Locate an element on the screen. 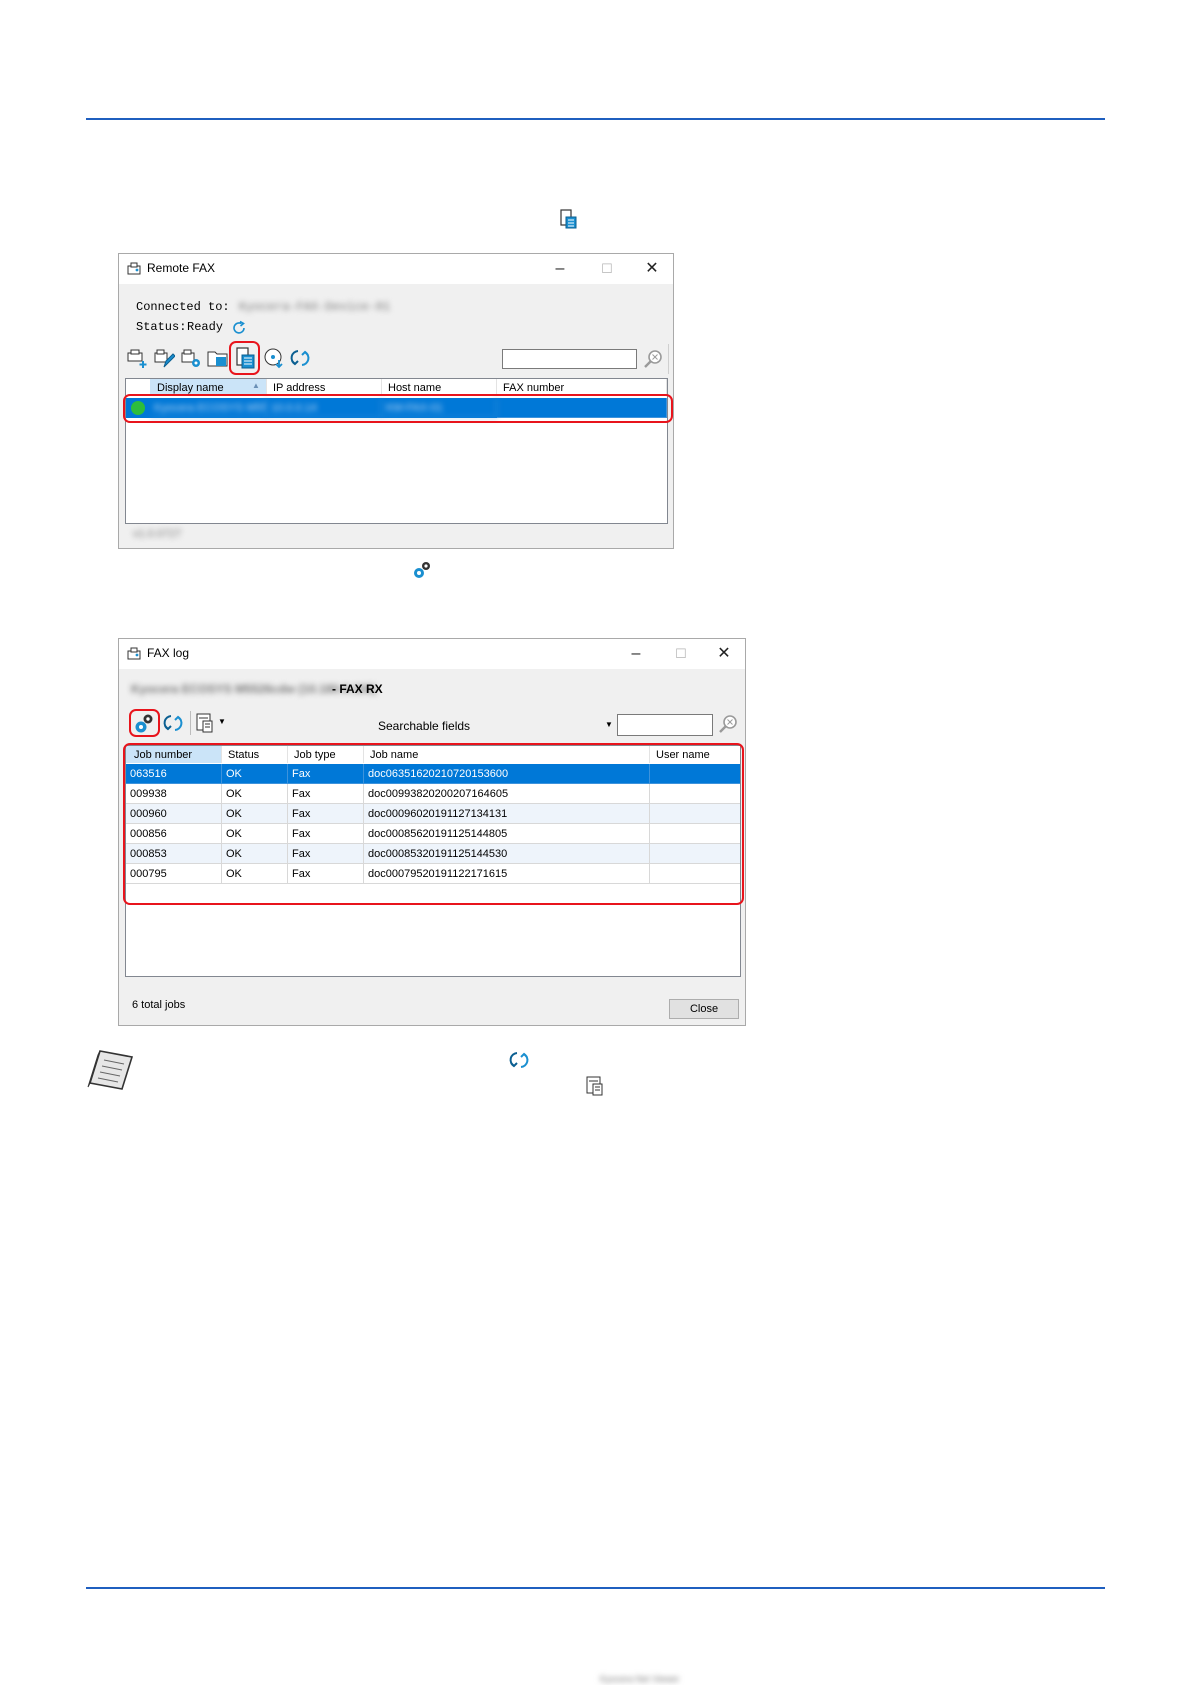 The height and width of the screenshot is (1685, 1191). device-row-highlight is located at coordinates (398, 408).